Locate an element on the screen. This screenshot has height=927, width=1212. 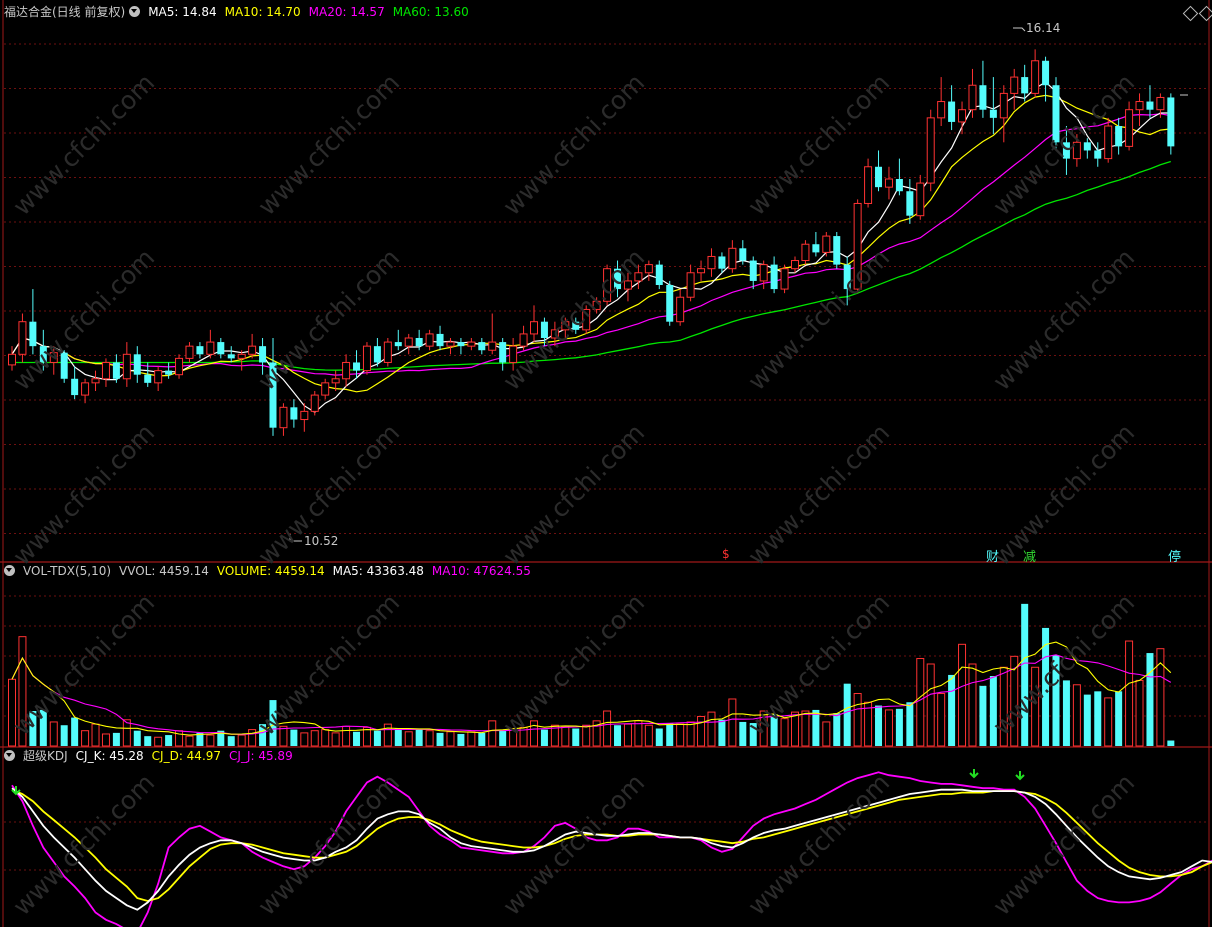
high-price-label: 16.14 is located at coordinates (1043, 28).